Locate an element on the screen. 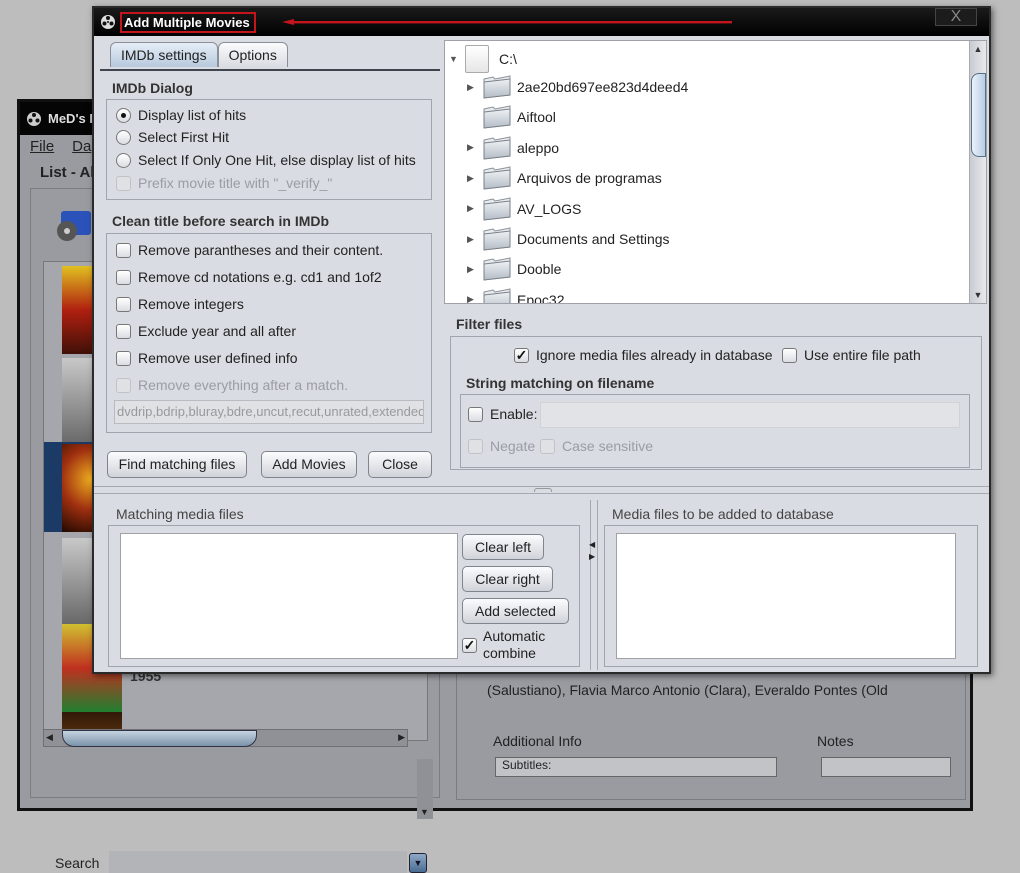  checkbox-prefix-verify: Prefix movie title with "_verify_" is located at coordinates (224, 183).